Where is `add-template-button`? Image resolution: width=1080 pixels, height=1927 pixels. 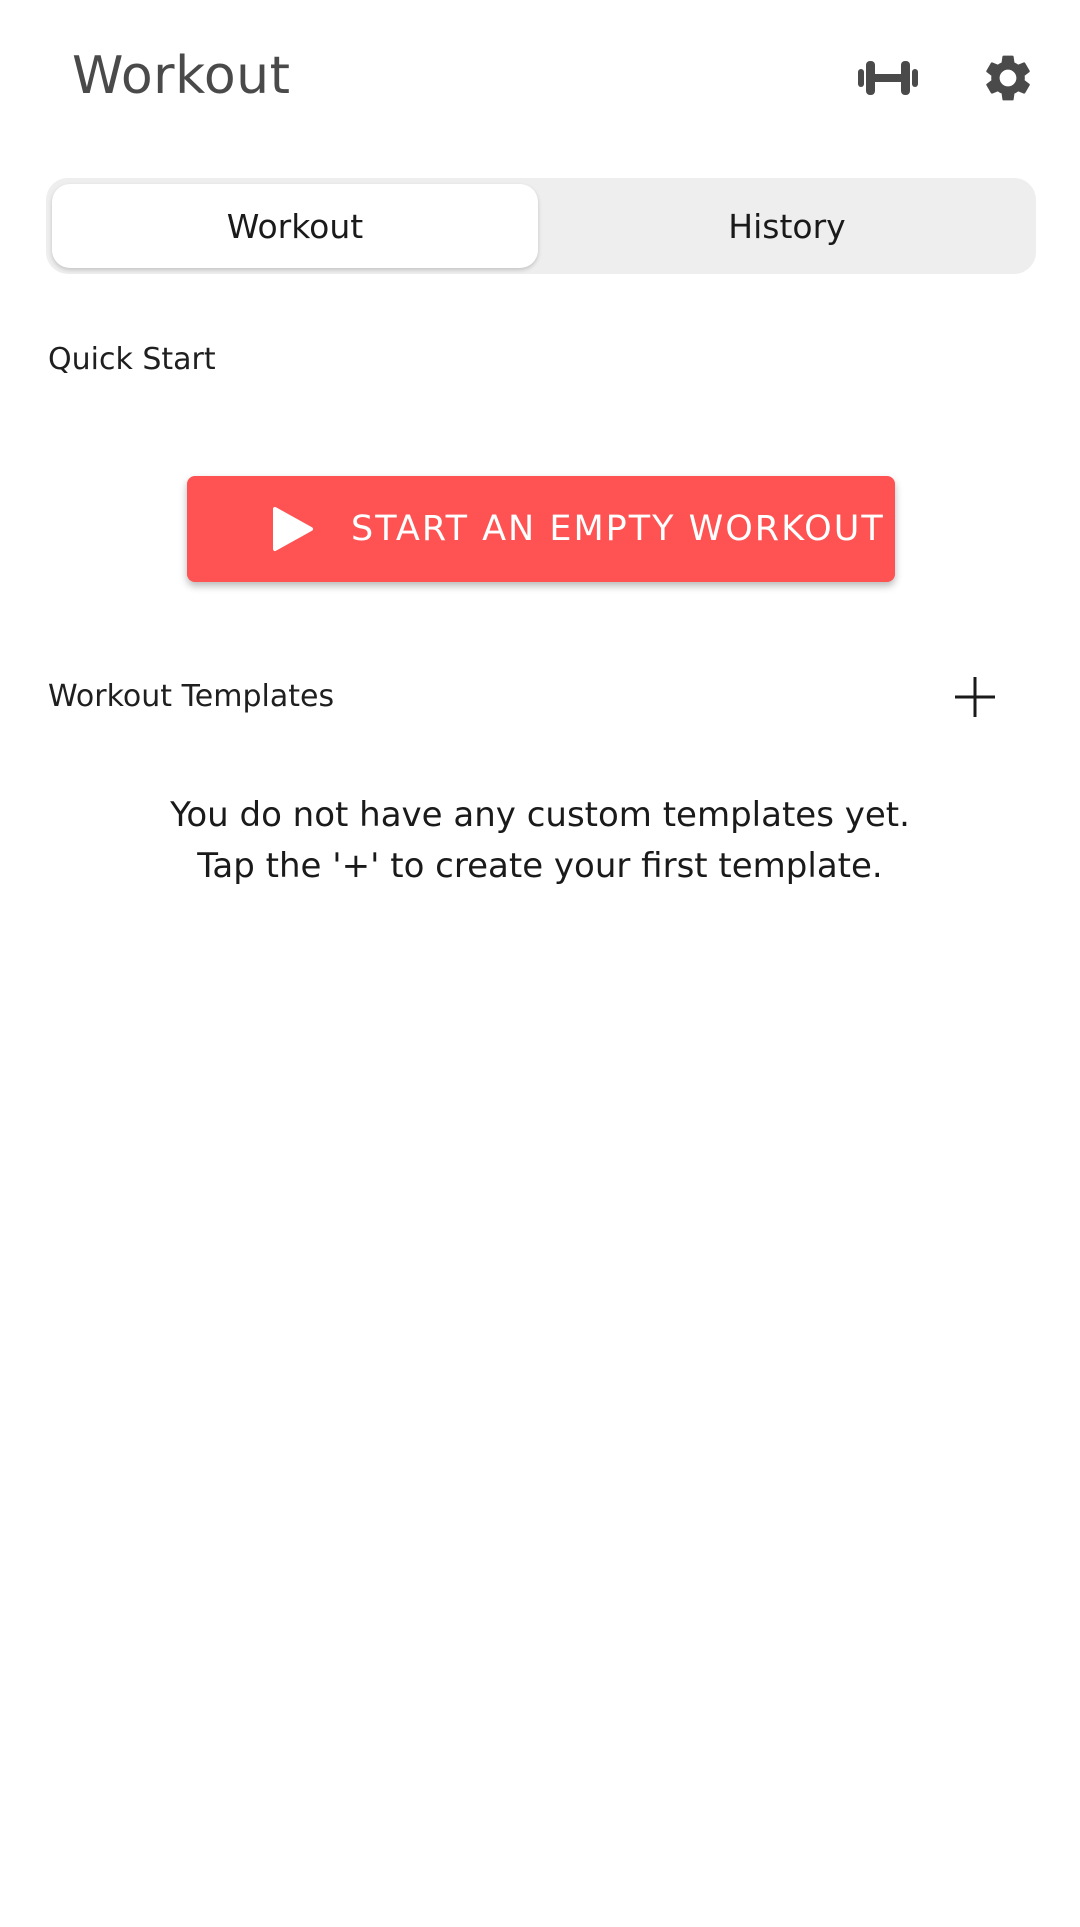
add-template-button is located at coordinates (975, 697).